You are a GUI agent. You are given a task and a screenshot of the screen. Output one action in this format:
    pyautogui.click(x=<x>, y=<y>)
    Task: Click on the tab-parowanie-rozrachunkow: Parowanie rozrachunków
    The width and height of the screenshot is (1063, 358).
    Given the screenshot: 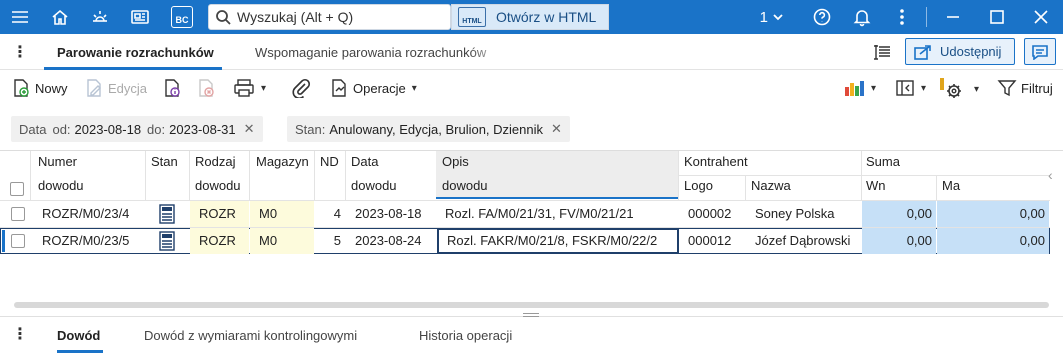 What is the action you would take?
    pyautogui.click(x=135, y=52)
    